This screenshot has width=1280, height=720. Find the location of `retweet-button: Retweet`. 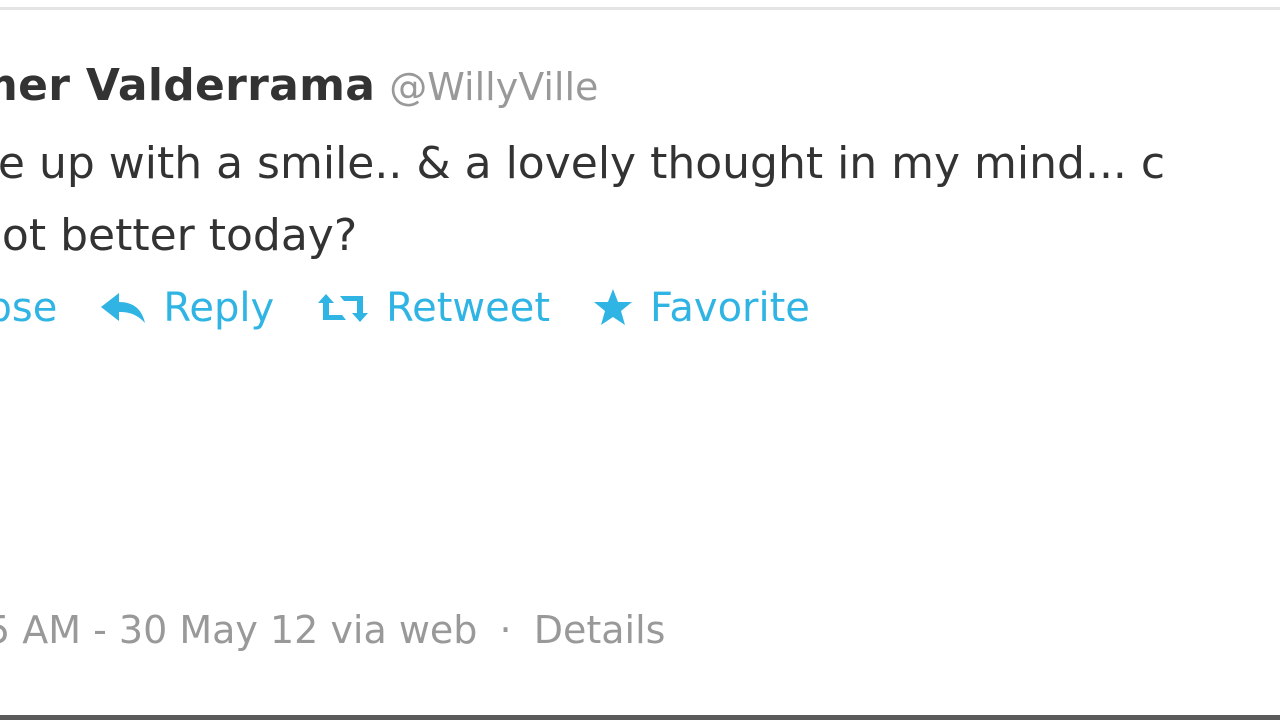

retweet-button: Retweet is located at coordinates (433, 308).